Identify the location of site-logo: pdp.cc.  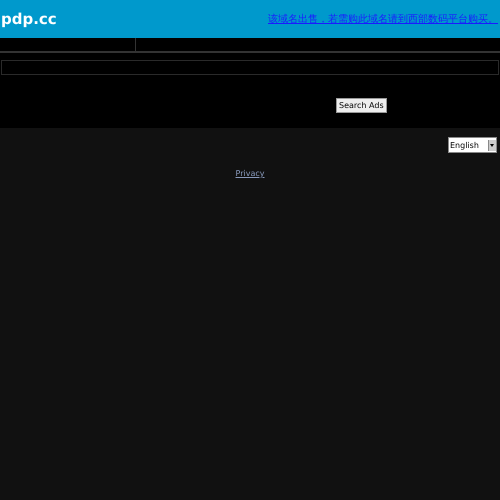
(29, 19).